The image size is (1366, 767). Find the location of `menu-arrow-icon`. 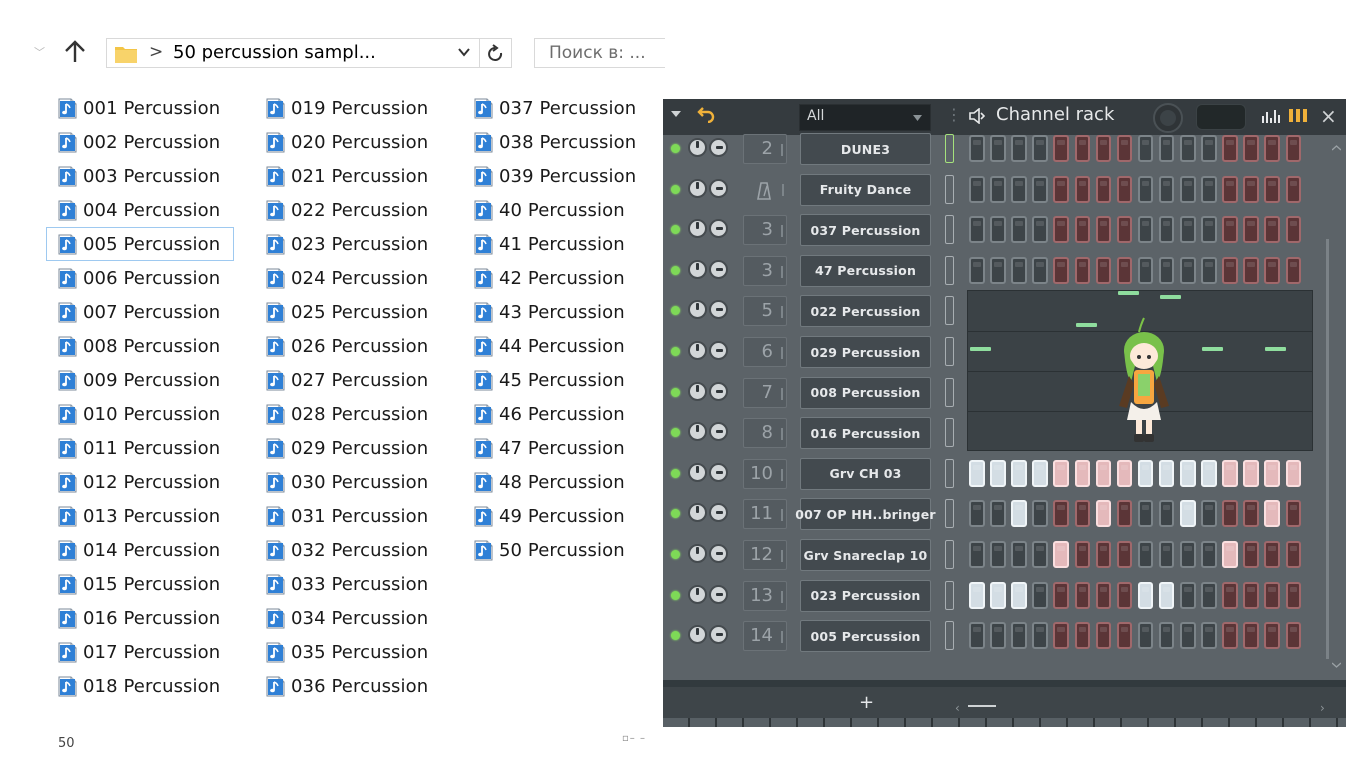

menu-arrow-icon is located at coordinates (676, 114).